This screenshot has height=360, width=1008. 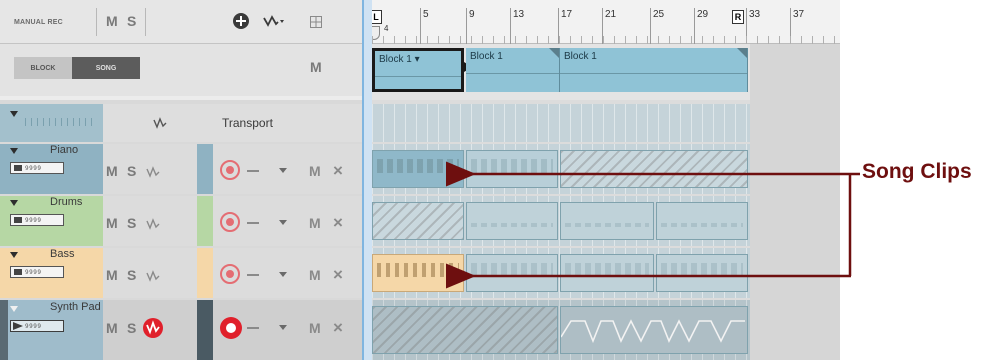 What do you see at coordinates (611, 14) in the screenshot?
I see `bar-number: 21` at bounding box center [611, 14].